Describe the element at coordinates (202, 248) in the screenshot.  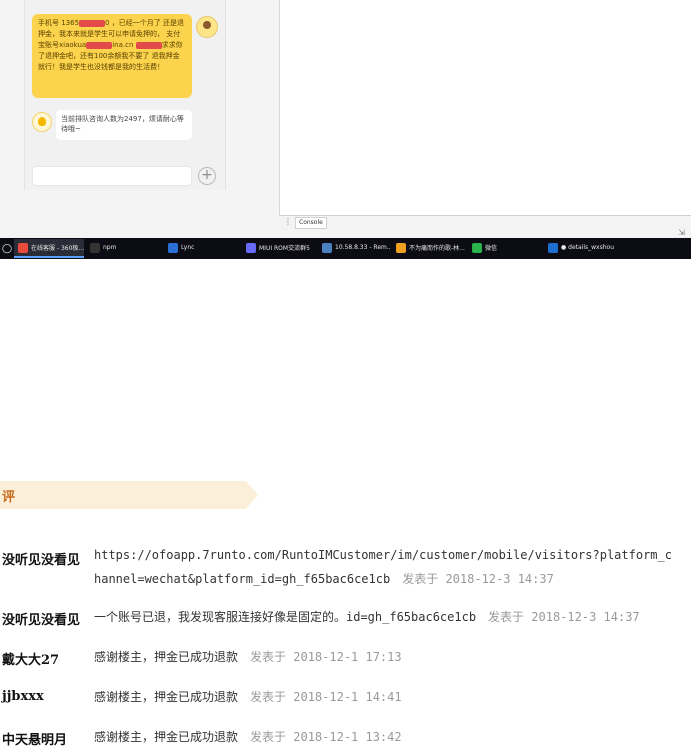
I see `taskbar-item: Lync` at that location.